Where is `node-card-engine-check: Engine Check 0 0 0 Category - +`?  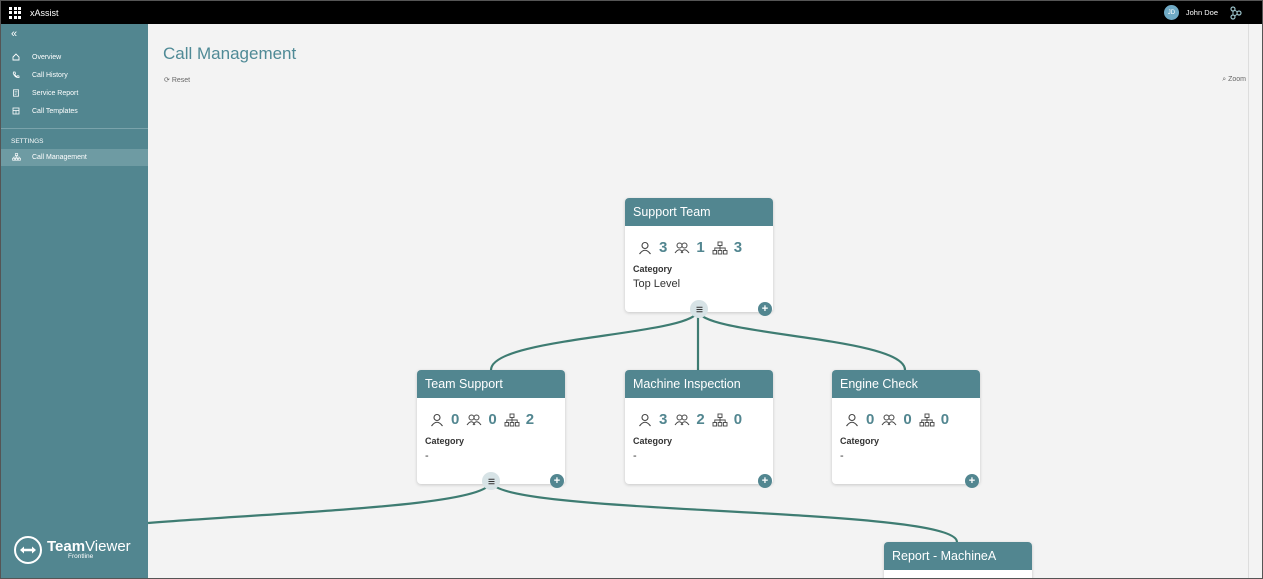
node-card-engine-check: Engine Check 0 0 0 Category - + is located at coordinates (906, 429).